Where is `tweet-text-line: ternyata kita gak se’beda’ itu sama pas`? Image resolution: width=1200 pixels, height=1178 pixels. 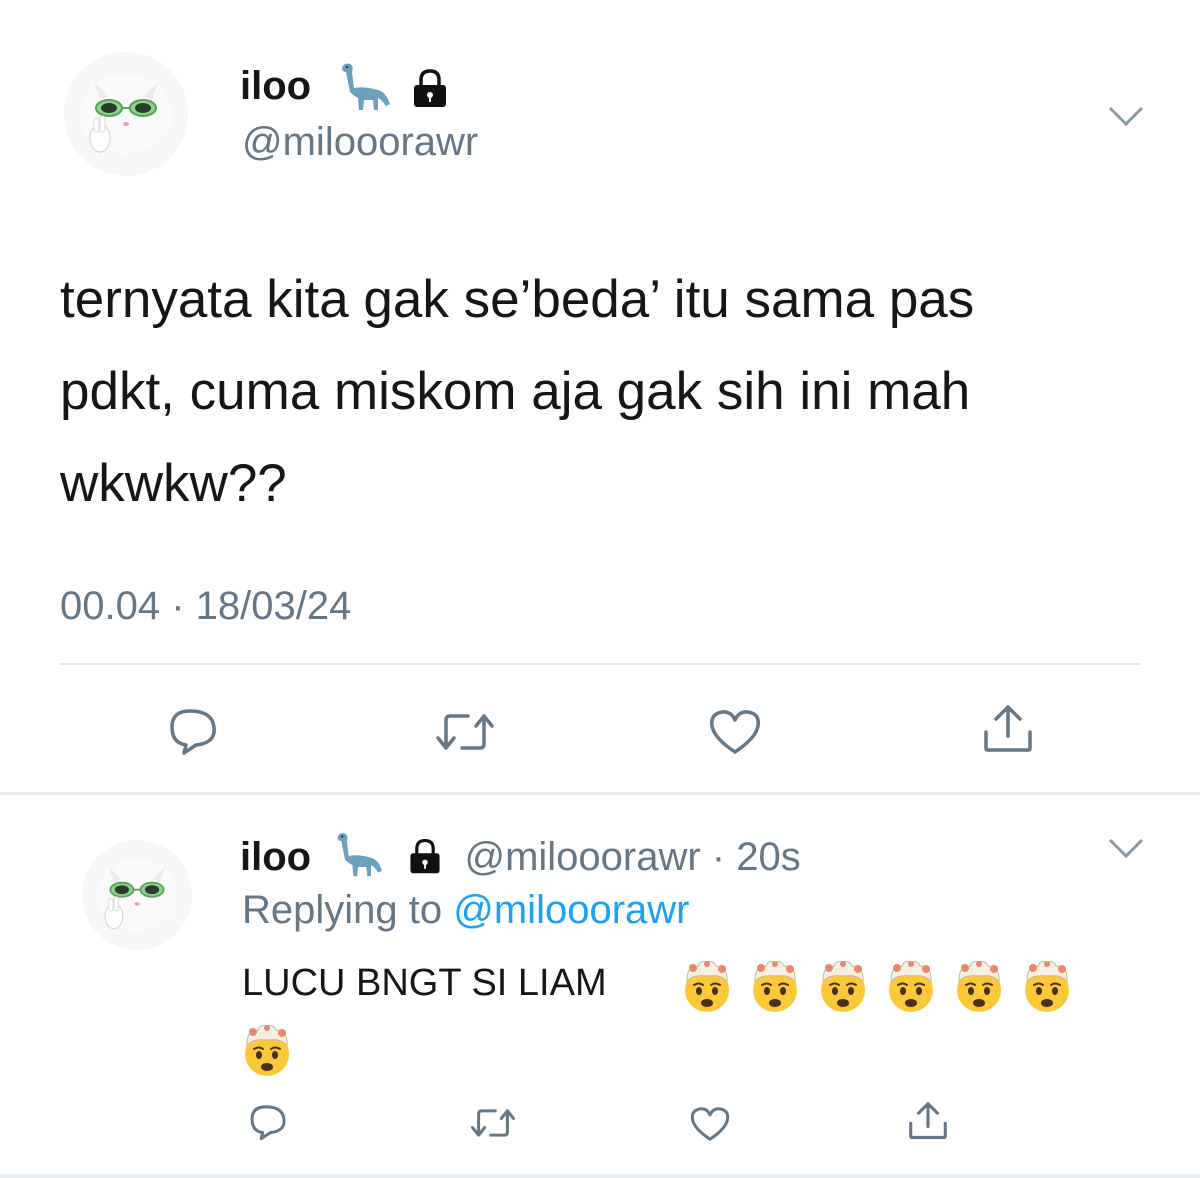 tweet-text-line: ternyata kita gak se’beda’ itu sama pas is located at coordinates (517, 299).